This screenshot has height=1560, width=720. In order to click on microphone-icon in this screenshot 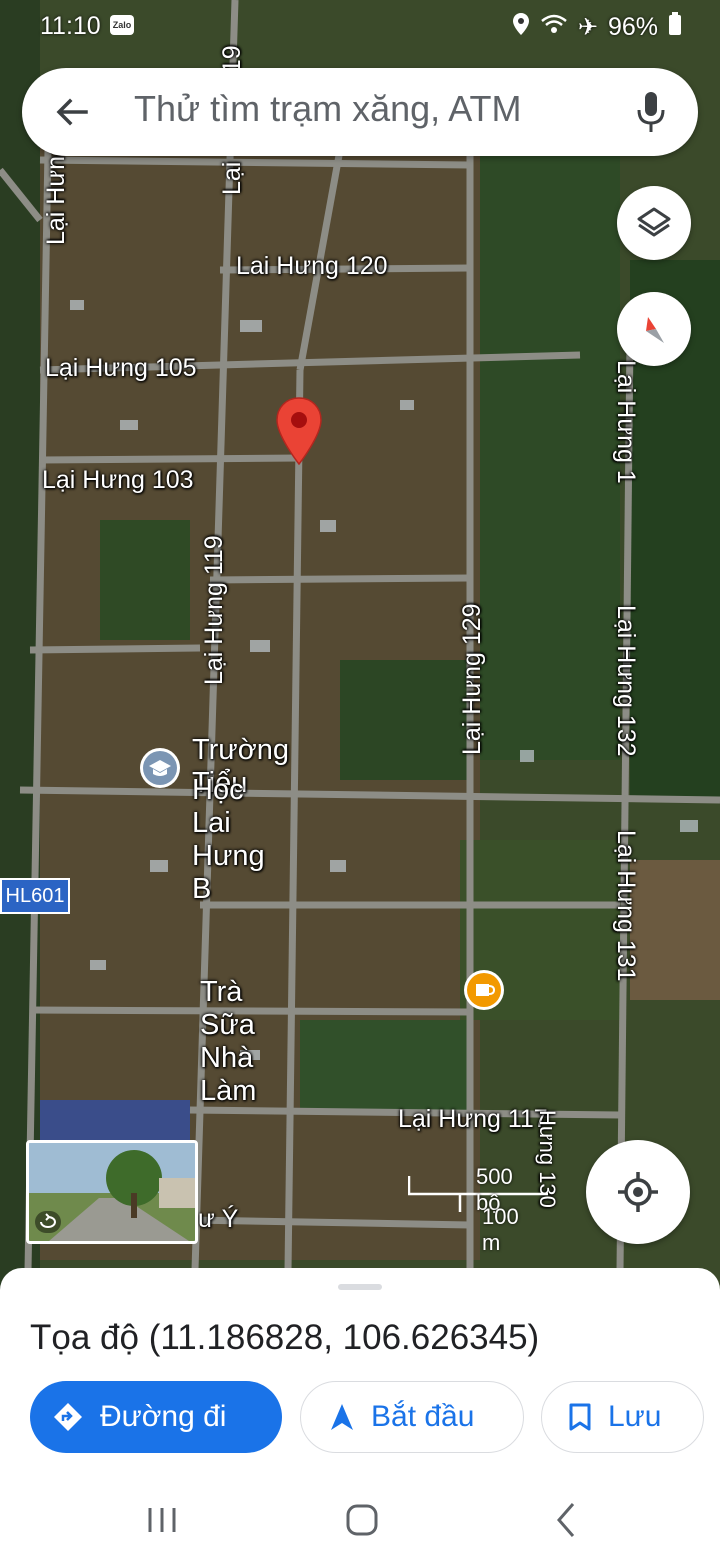, I will do `click(651, 112)`.